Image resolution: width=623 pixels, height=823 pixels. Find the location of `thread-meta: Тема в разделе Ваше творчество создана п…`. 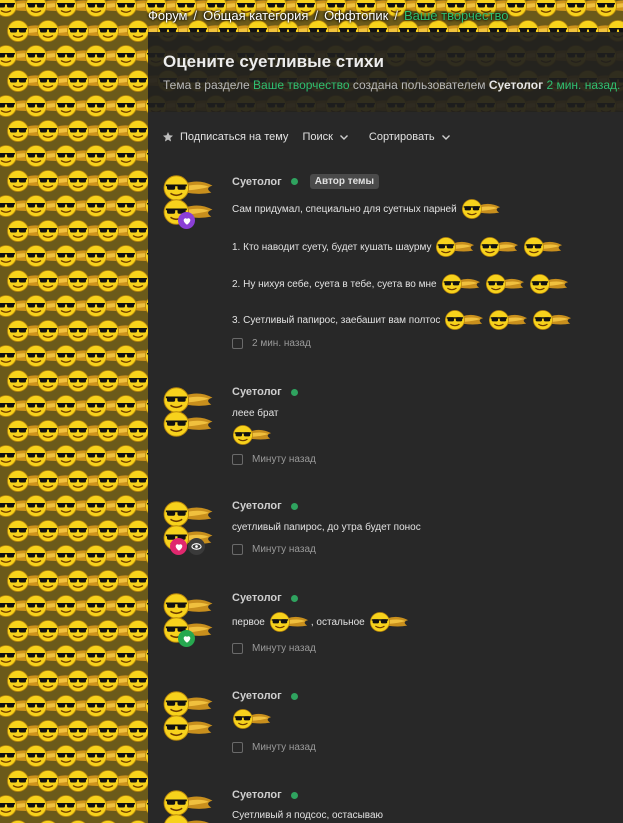

thread-meta: Тема в разделе Ваше творчество создана п… is located at coordinates (393, 85).